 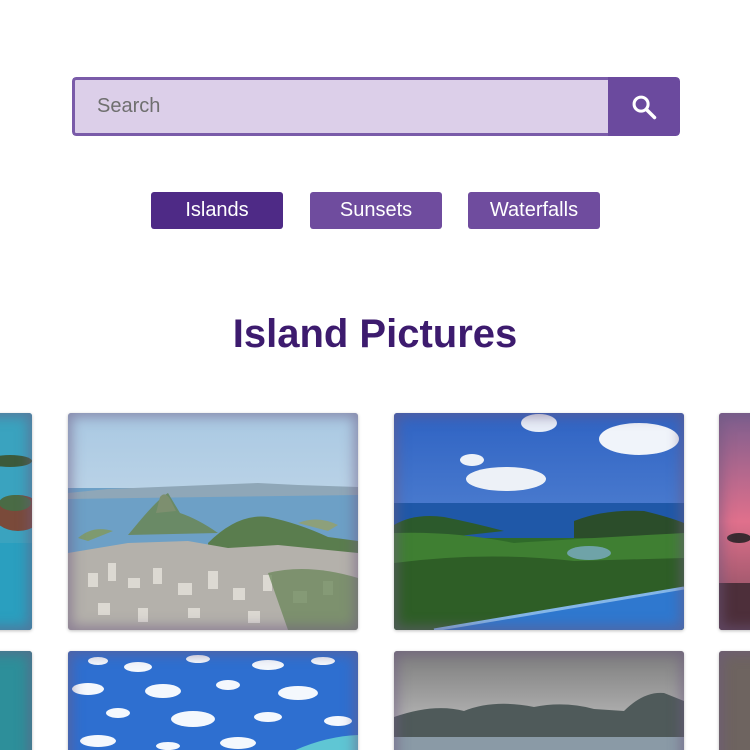 I want to click on search-input, so click(x=340, y=106).